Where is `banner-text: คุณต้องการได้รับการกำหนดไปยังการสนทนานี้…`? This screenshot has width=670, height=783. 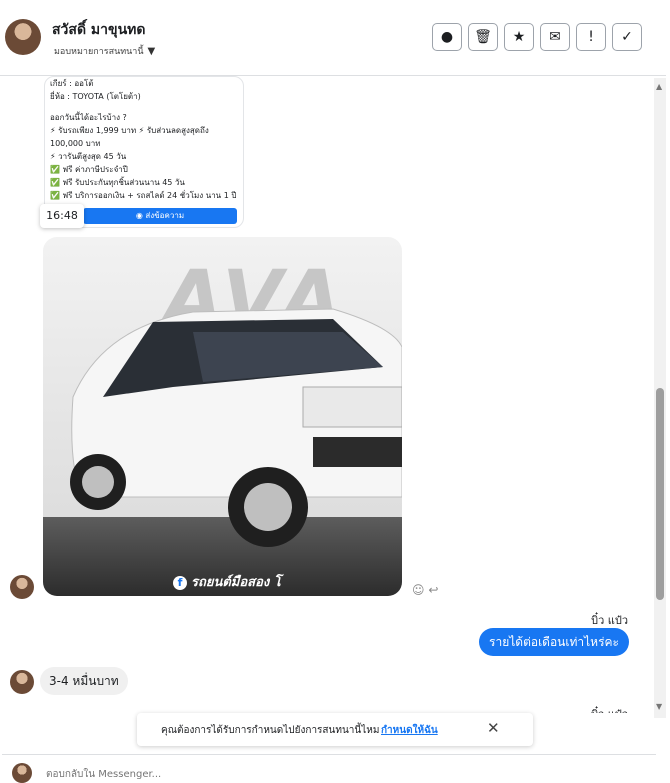
banner-text: คุณต้องการได้รับการกำหนดไปยังการสนทนานี้… is located at coordinates (270, 730).